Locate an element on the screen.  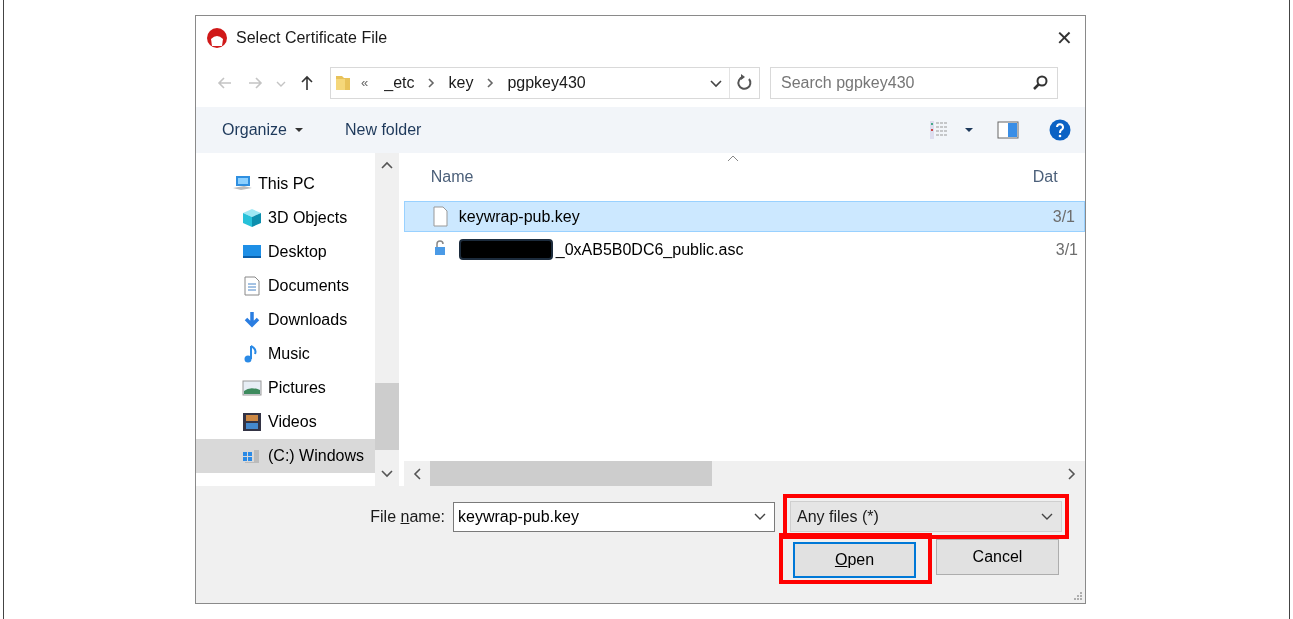
nav-item: Documents is located at coordinates (285, 286).